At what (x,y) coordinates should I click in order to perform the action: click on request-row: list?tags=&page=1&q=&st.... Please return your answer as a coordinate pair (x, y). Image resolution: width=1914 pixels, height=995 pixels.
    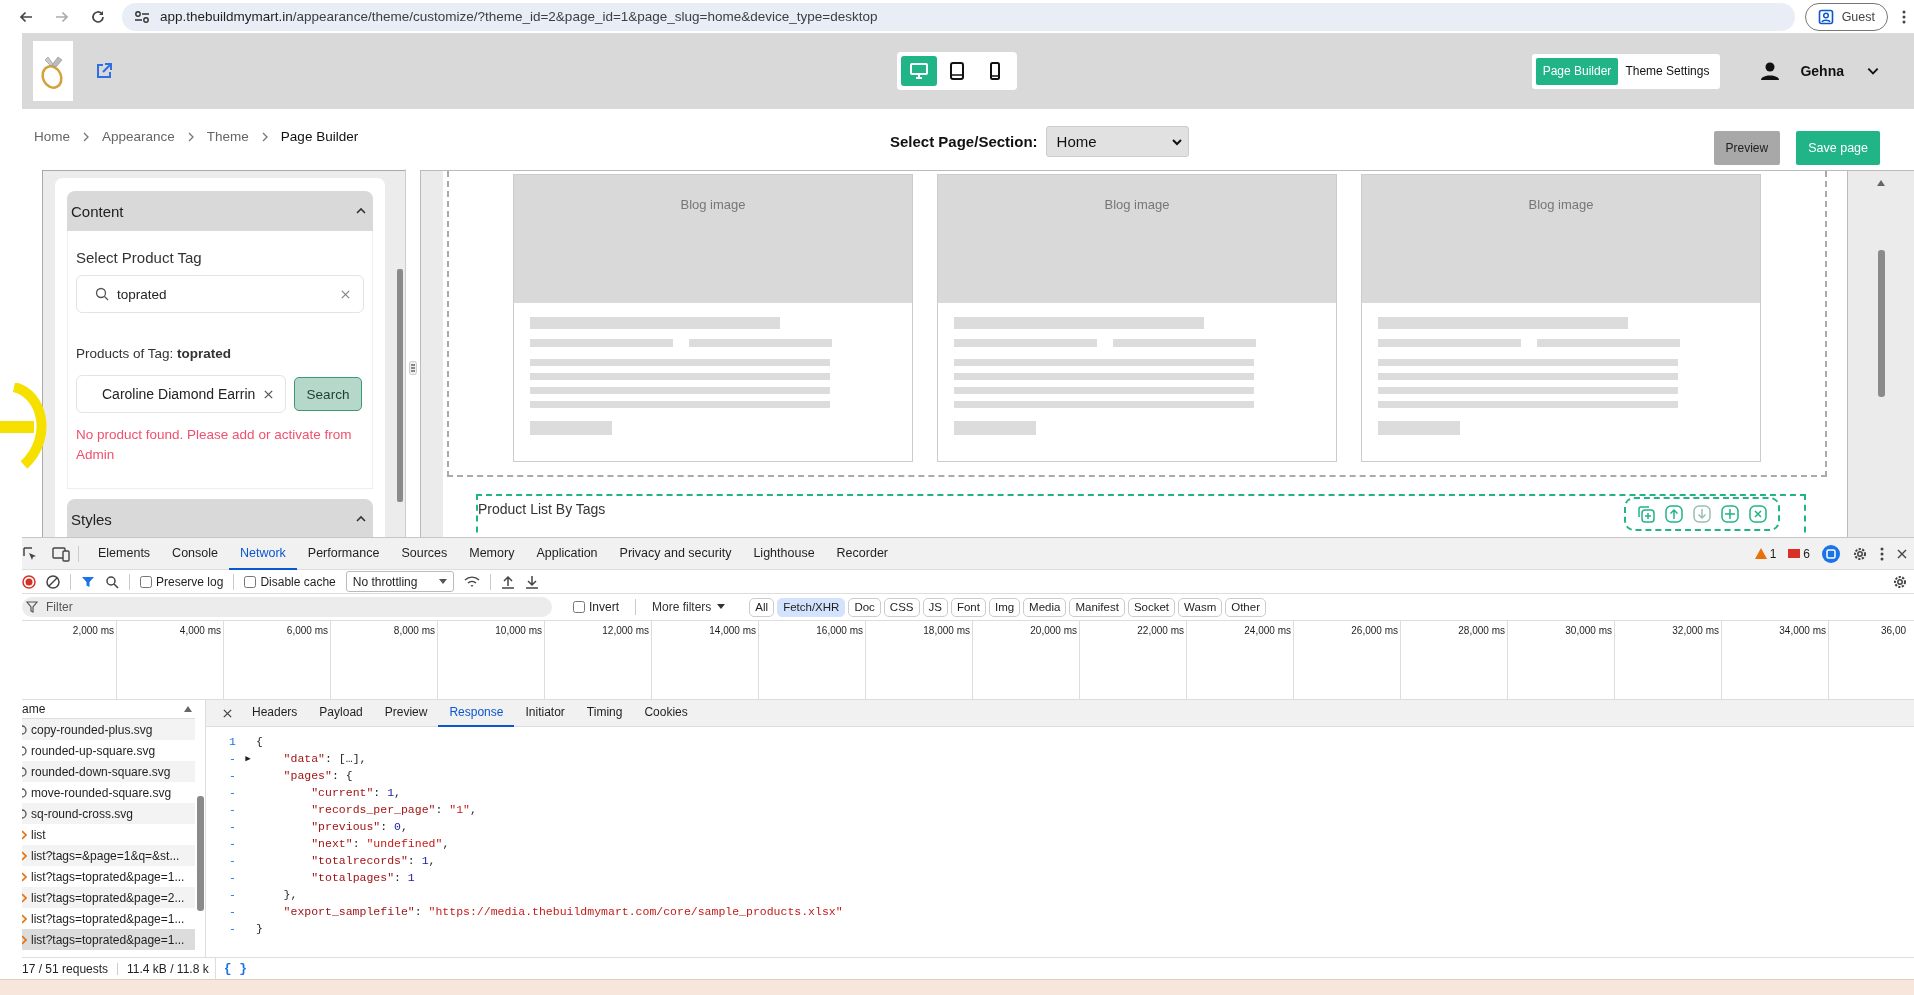
    Looking at the image, I should click on (108, 856).